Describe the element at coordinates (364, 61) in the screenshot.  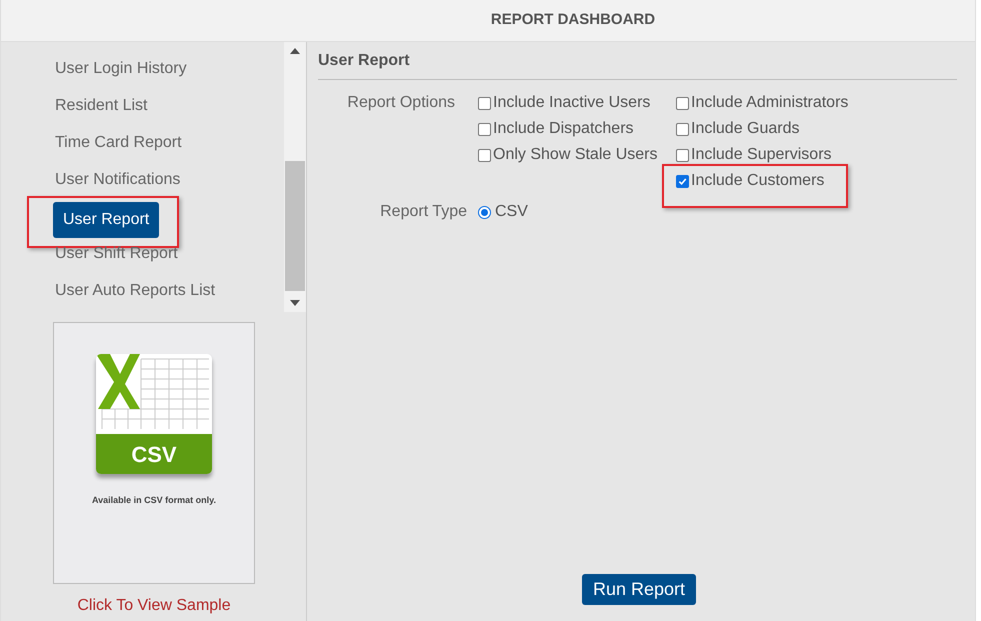
I see `section-title: User Report` at that location.